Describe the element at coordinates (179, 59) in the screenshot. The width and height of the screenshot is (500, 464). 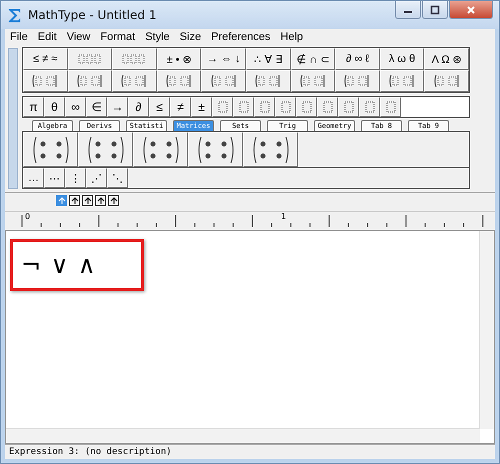
I see `palette-button: ± • ⊗` at that location.